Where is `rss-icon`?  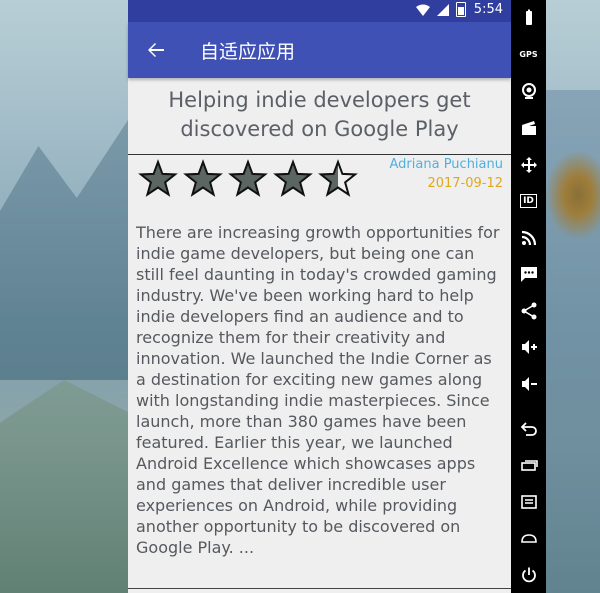
rss-icon is located at coordinates (528, 237).